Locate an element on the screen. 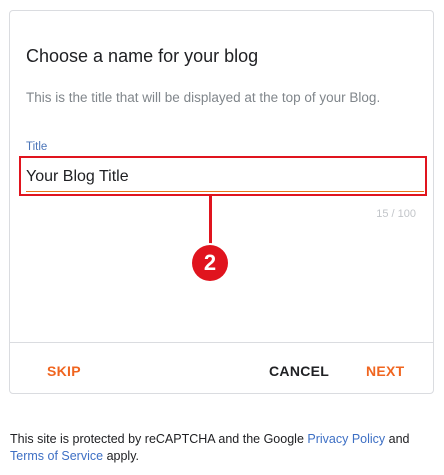 The image size is (444, 475). title-input is located at coordinates (225, 177).